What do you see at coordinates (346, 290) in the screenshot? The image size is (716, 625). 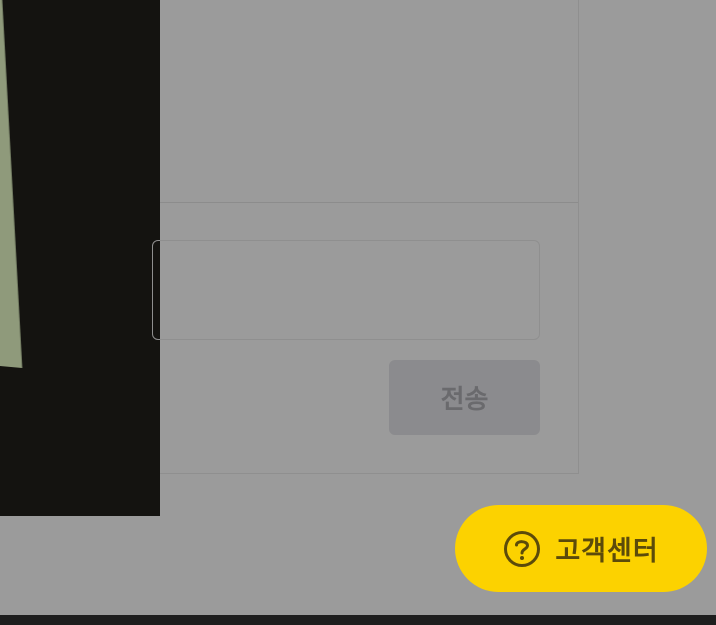 I see `message-input` at bounding box center [346, 290].